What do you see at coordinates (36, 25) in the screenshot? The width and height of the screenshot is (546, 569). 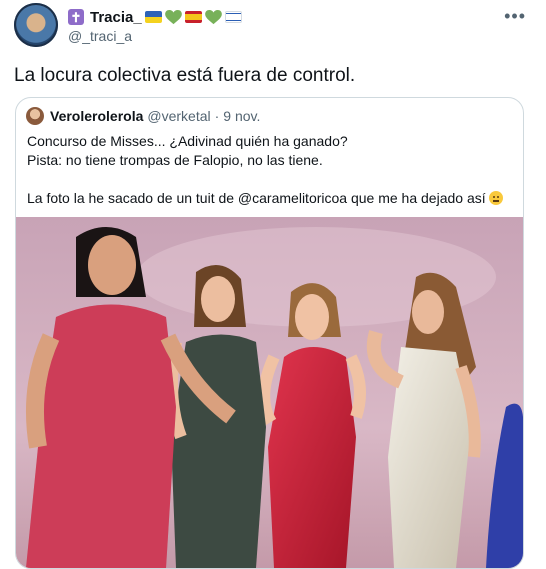 I see `author-avatar` at bounding box center [36, 25].